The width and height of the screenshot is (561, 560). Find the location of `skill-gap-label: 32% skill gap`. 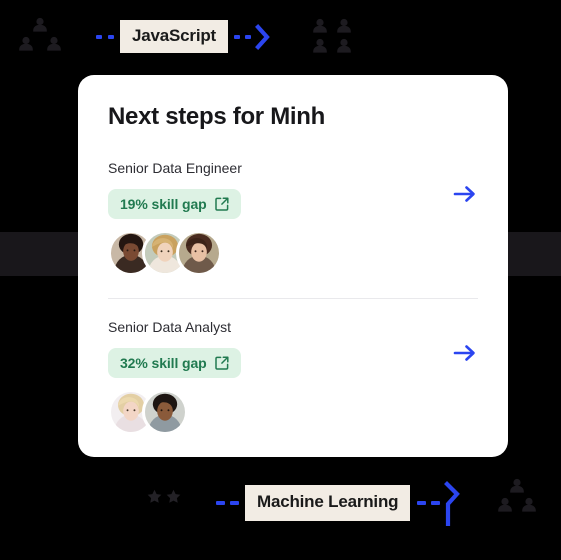

skill-gap-label: 32% skill gap is located at coordinates (163, 363).